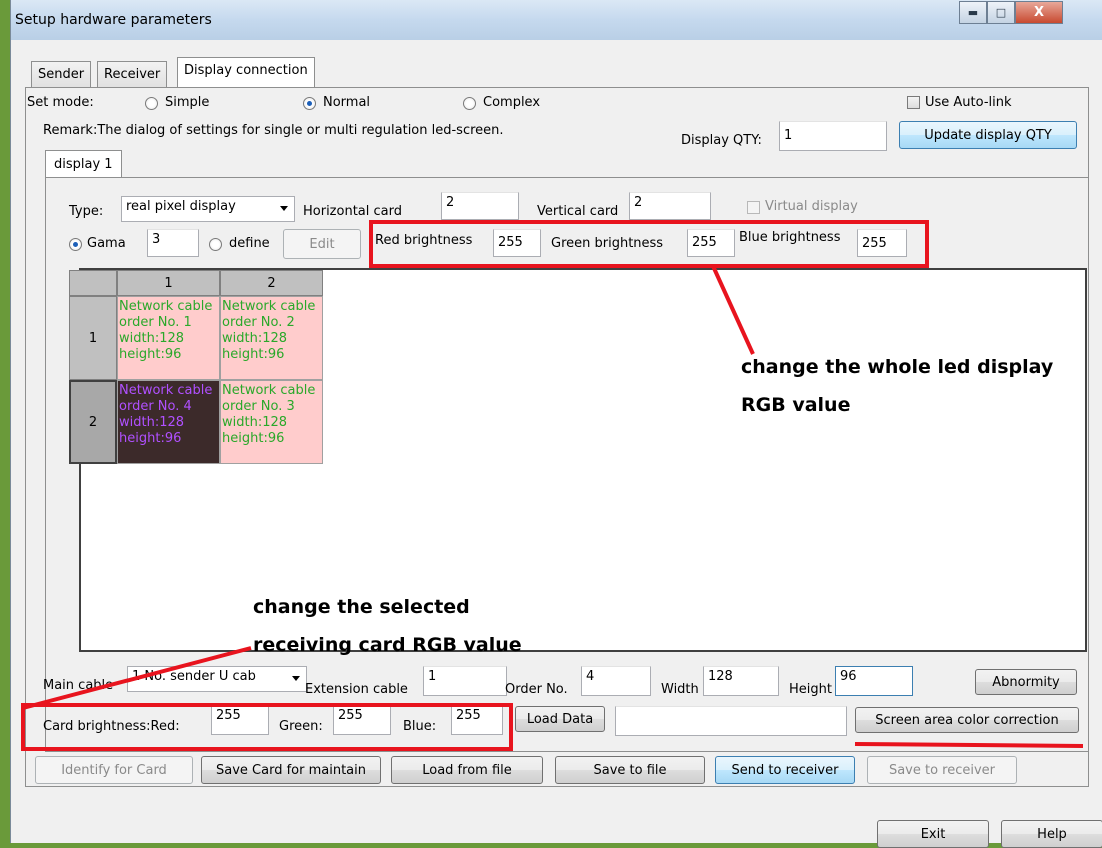 The height and width of the screenshot is (848, 1102). I want to click on color-correction-underline, so click(969, 745).